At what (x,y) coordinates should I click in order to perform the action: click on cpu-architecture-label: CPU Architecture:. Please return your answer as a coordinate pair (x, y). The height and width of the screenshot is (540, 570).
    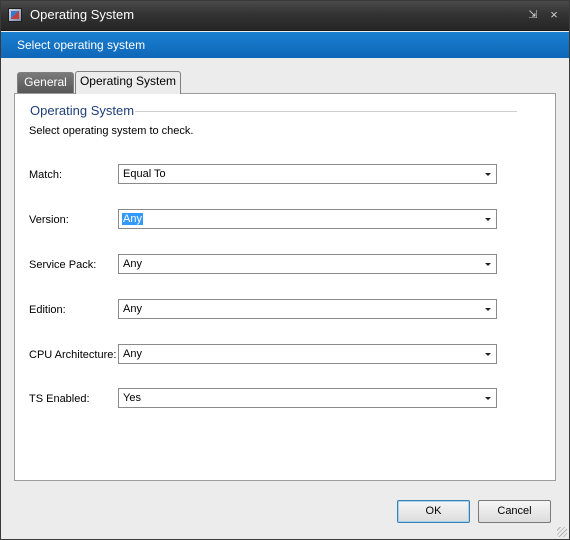
    Looking at the image, I should click on (73, 355).